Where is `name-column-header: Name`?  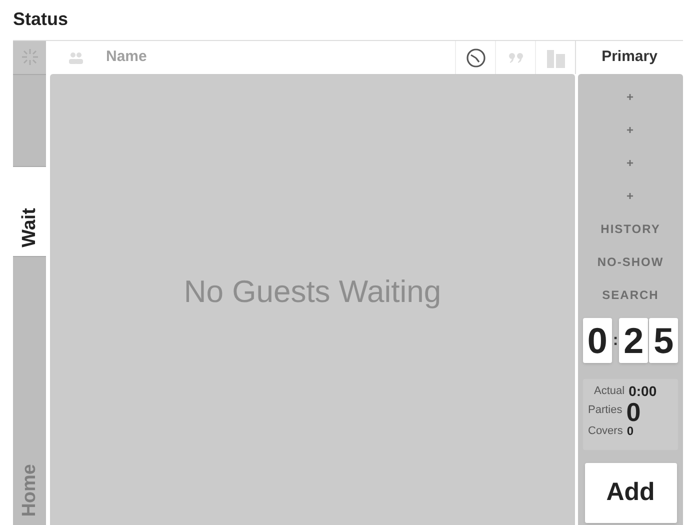 name-column-header: Name is located at coordinates (280, 57).